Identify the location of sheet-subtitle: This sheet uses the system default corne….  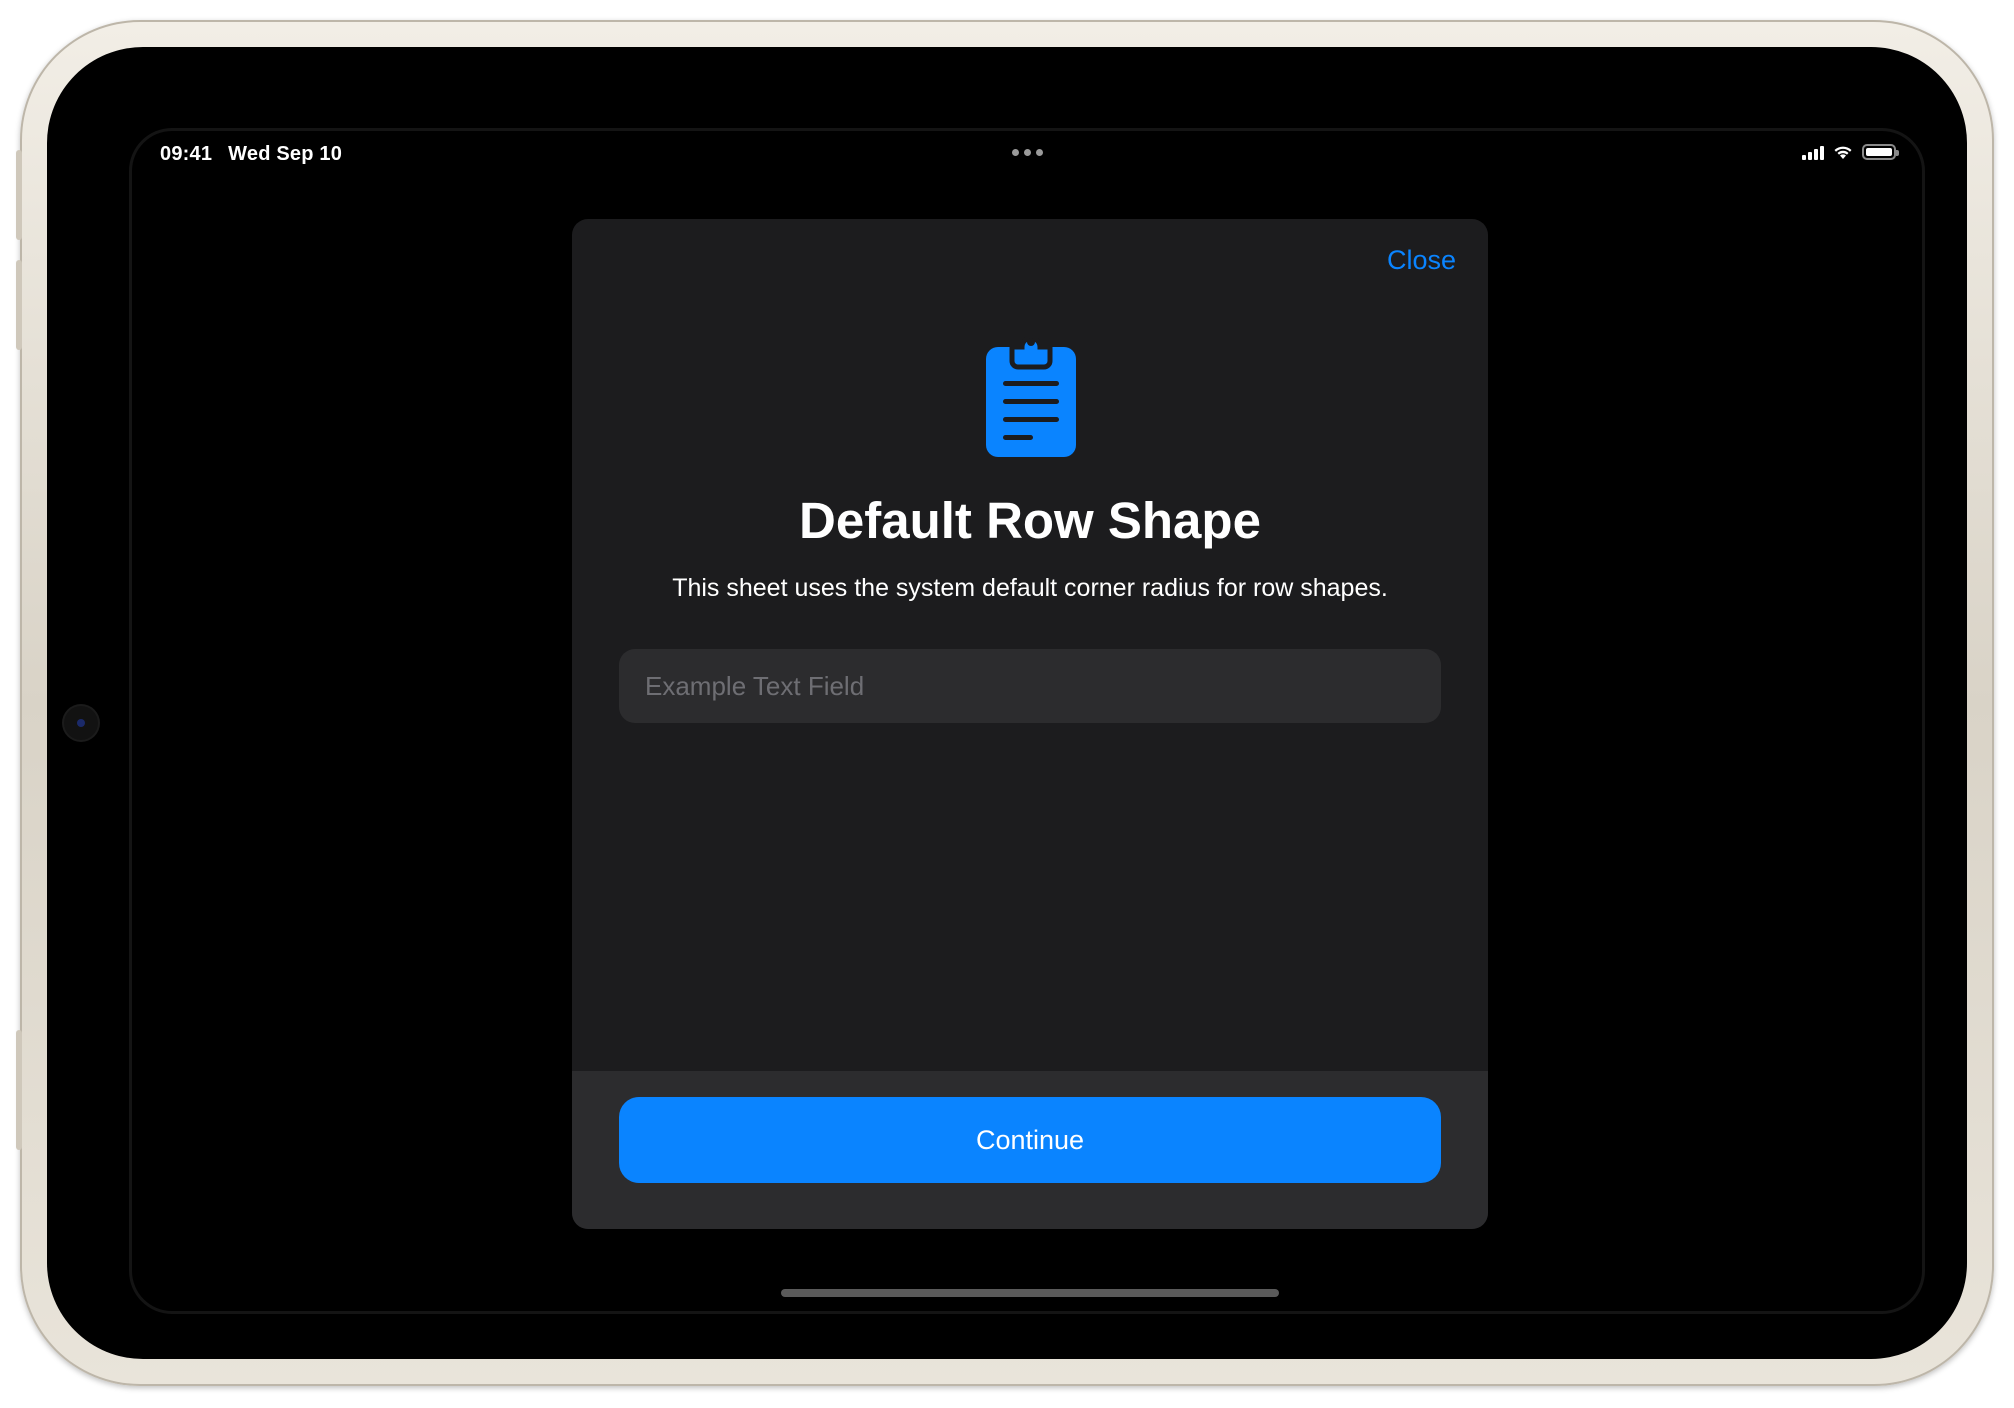
(1030, 588).